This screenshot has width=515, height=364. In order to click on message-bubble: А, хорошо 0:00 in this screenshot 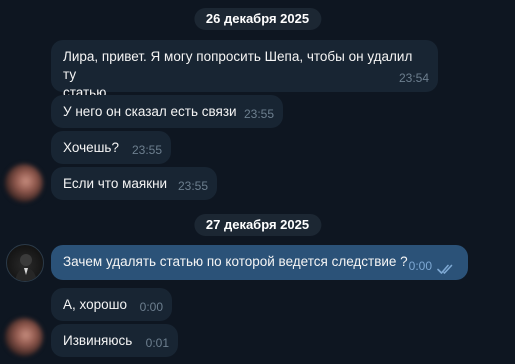, I will do `click(111, 304)`.